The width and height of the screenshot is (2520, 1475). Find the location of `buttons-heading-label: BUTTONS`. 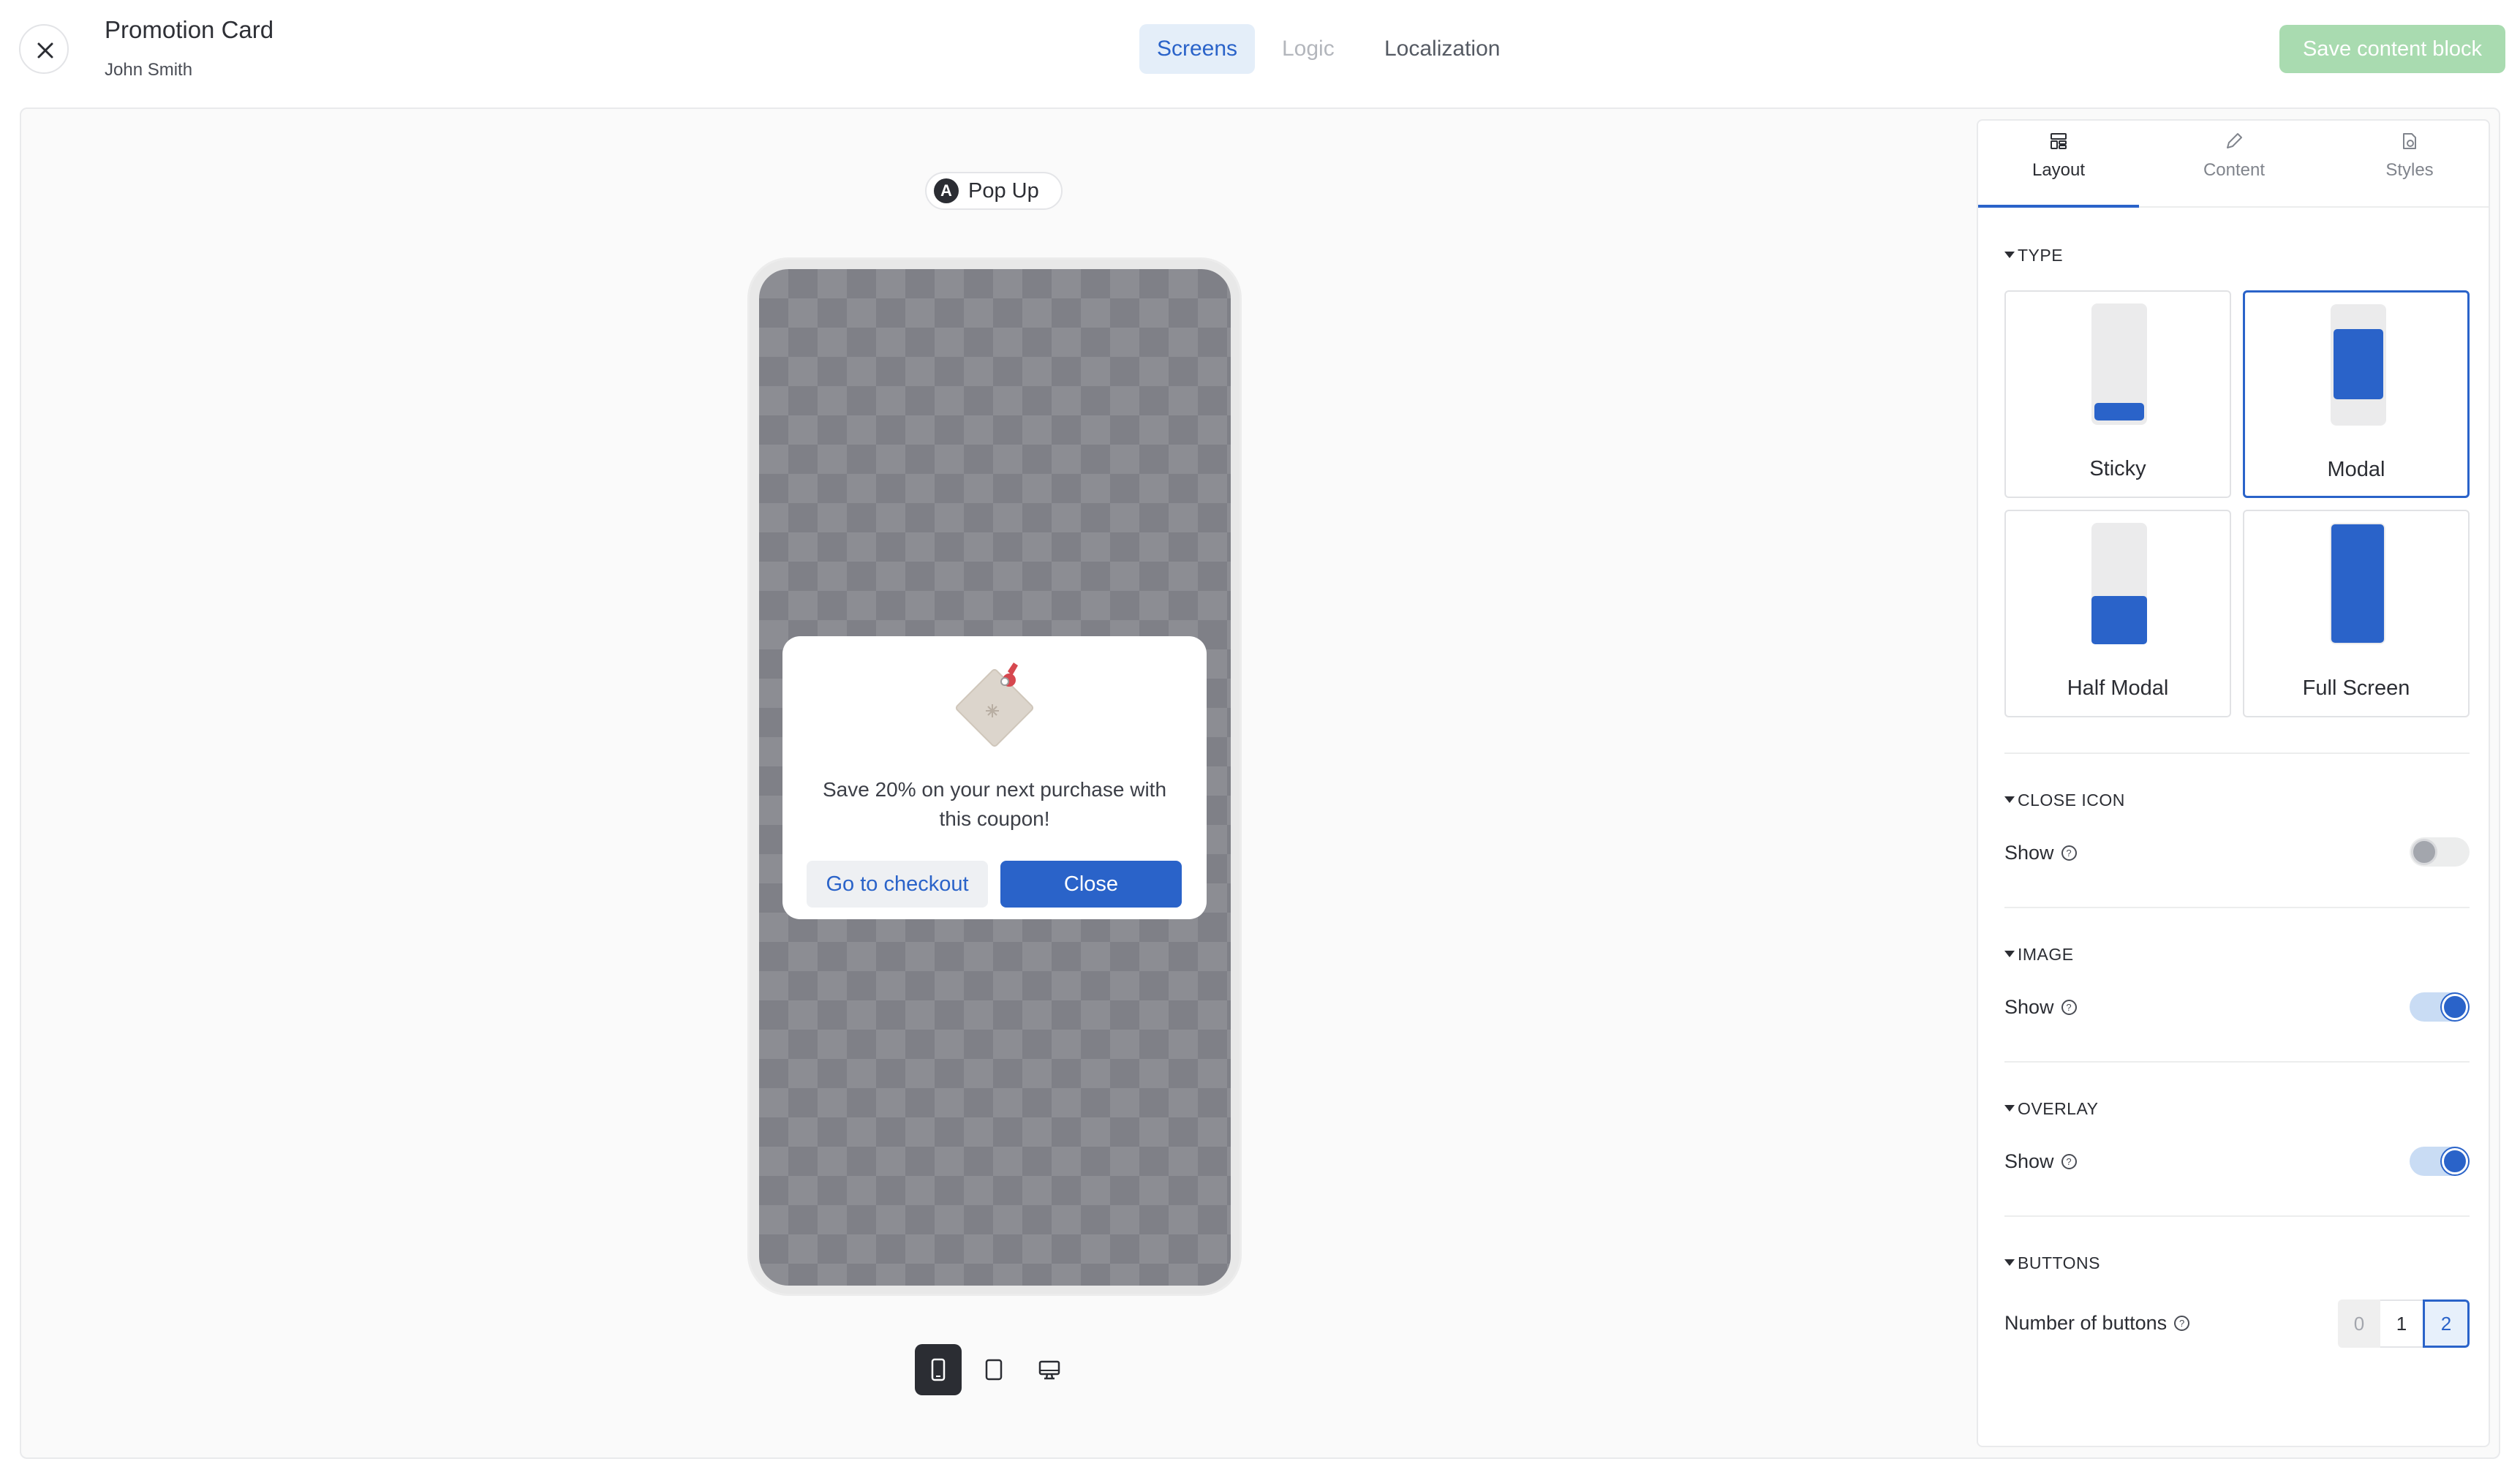

buttons-heading-label: BUTTONS is located at coordinates (2059, 1262).